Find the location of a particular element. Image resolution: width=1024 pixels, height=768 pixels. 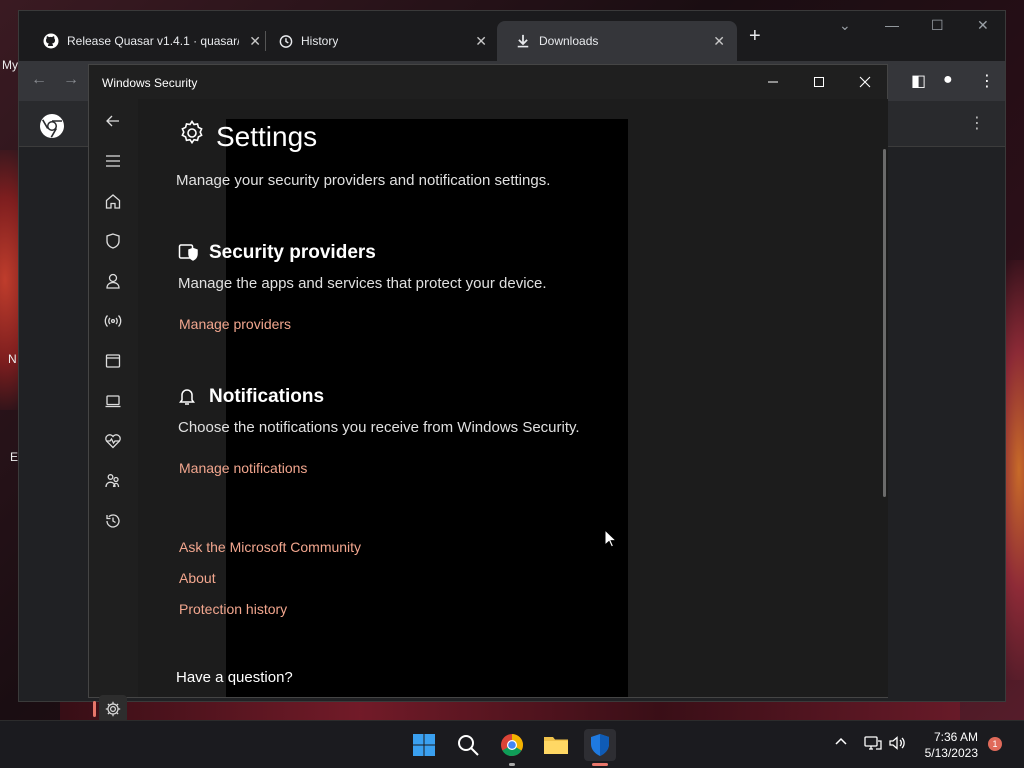

active-indicator is located at coordinates (94, 709).